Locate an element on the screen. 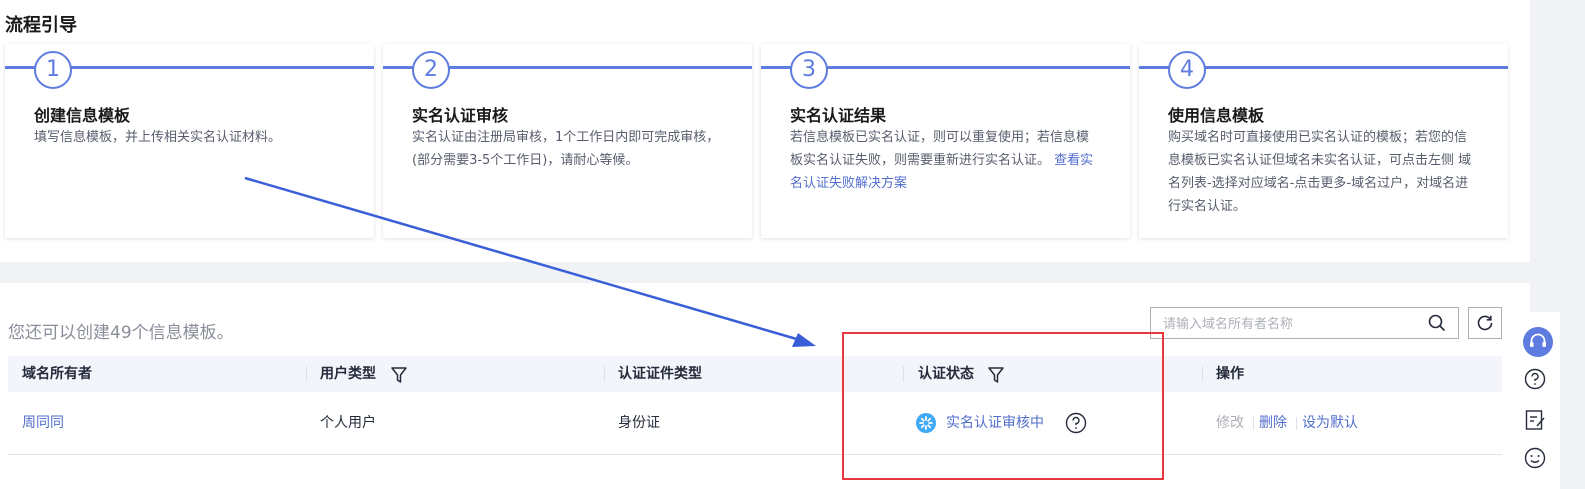  table-row: 周同同 个人用户 身份证 实名认证审核中 修改 删除 设为默认 is located at coordinates (755, 423).